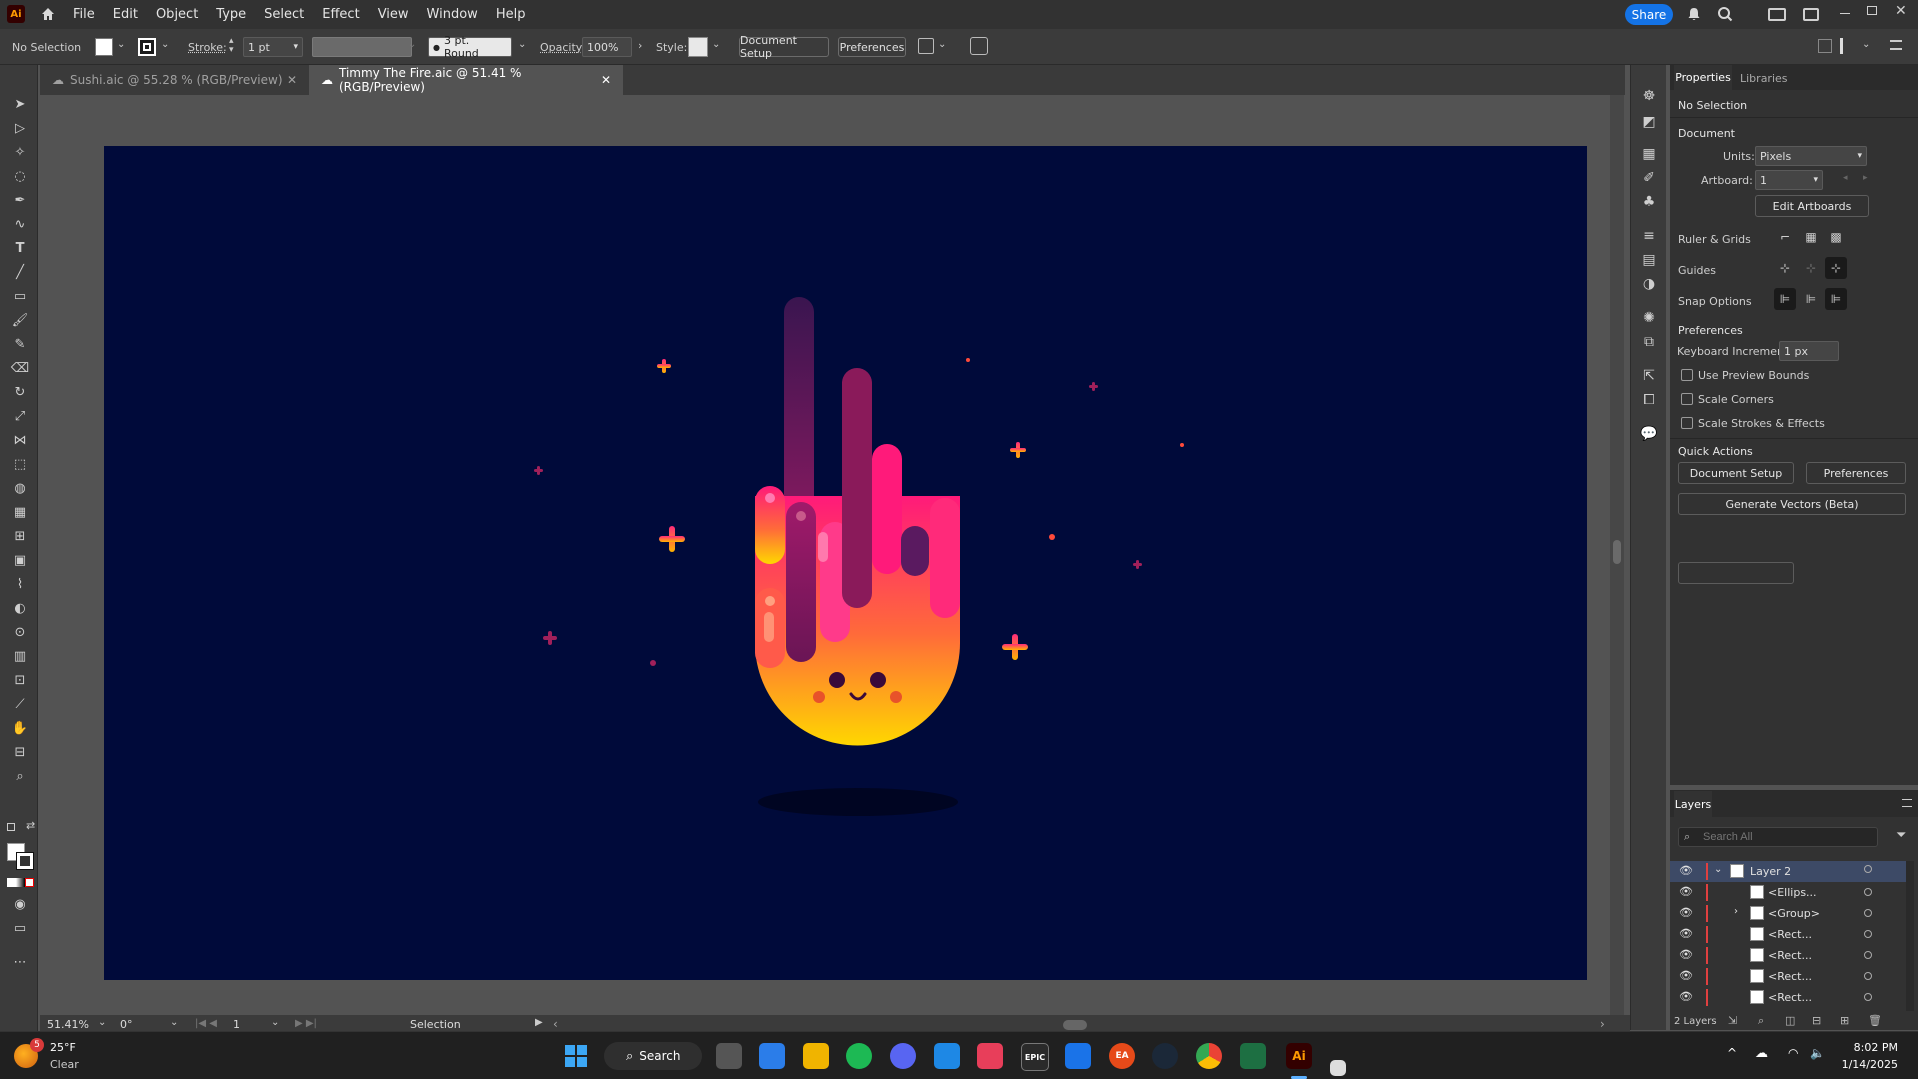 This screenshot has height=1079, width=1918. What do you see at coordinates (1788, 871) in the screenshot?
I see `layer-row: 👁 ⌄ Layer 2` at bounding box center [1788, 871].